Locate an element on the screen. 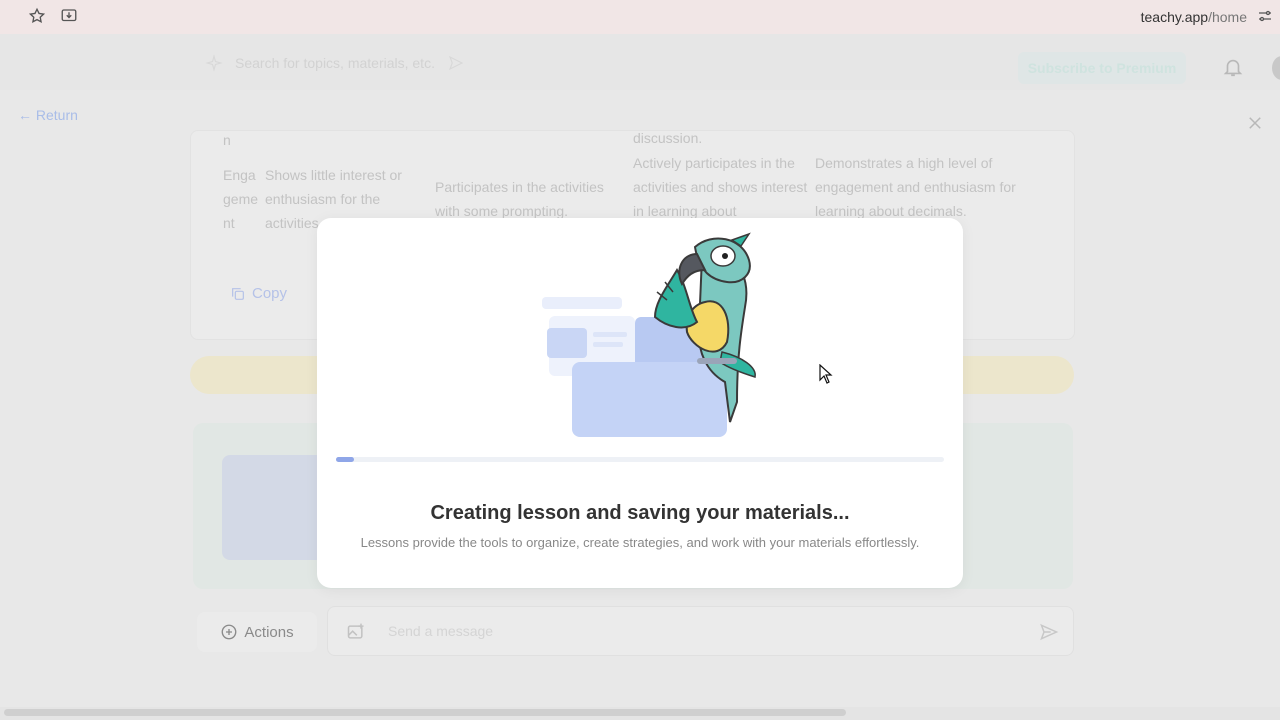 This screenshot has width=1280, height=720. url-path: /home is located at coordinates (1227, 17).